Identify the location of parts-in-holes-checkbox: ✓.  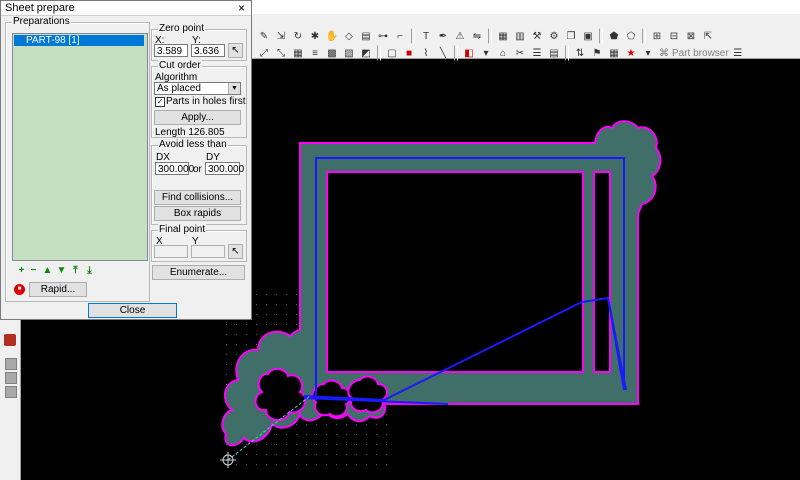
(160, 102).